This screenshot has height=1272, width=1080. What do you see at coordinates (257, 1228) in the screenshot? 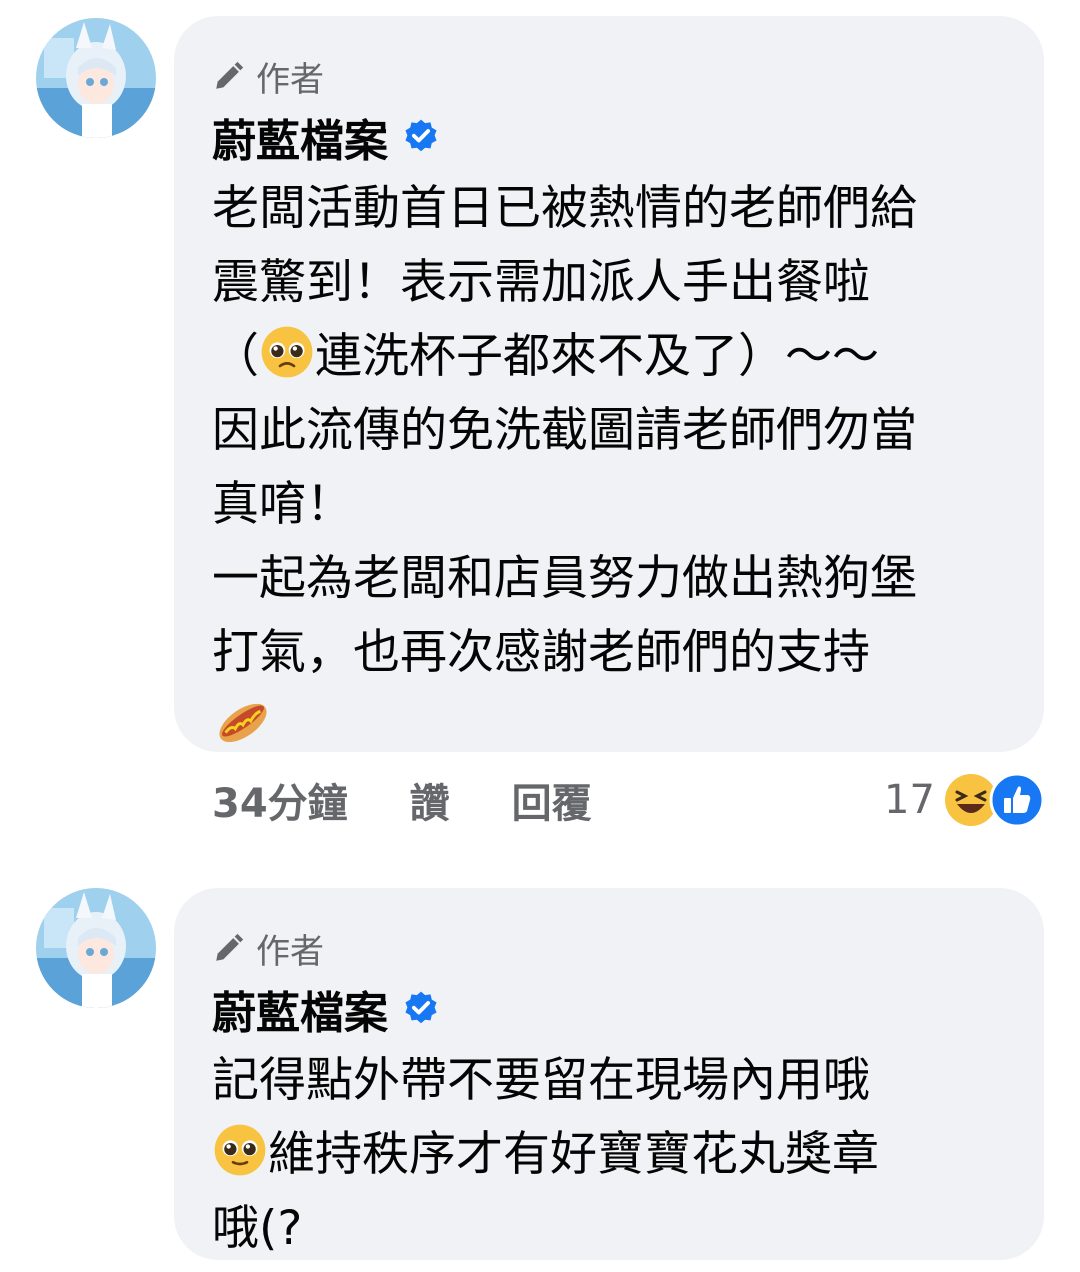
I see `comment-line: 哦(?` at bounding box center [257, 1228].